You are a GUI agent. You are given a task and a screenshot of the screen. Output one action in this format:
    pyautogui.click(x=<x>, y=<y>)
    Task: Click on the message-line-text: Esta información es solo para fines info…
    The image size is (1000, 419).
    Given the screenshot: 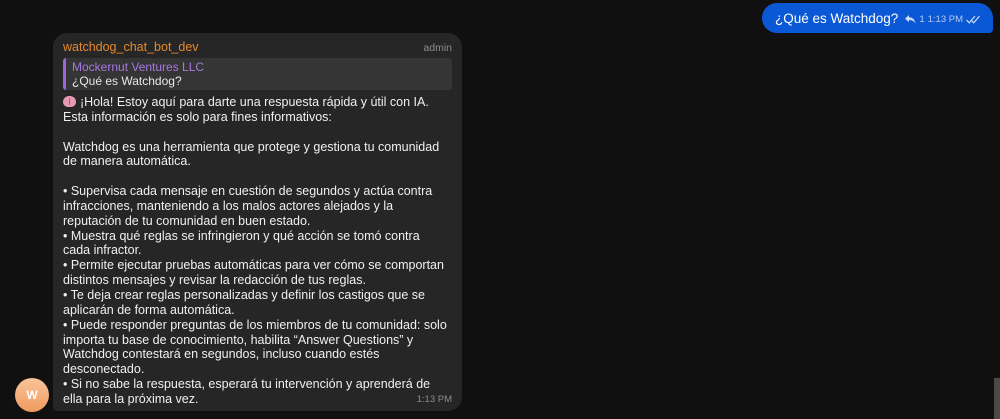 What is the action you would take?
    pyautogui.click(x=197, y=116)
    